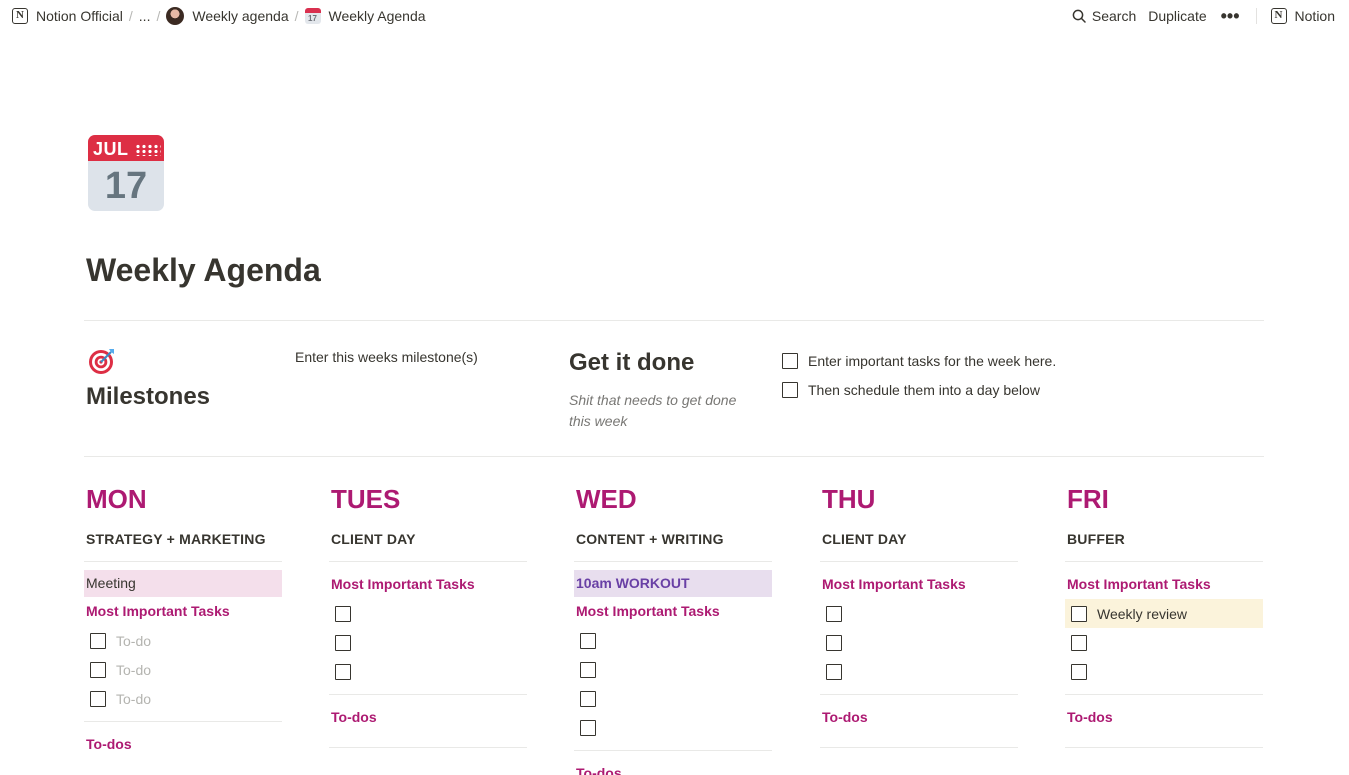 The width and height of the screenshot is (1349, 775). What do you see at coordinates (1114, 16) in the screenshot?
I see `search-label: Search` at bounding box center [1114, 16].